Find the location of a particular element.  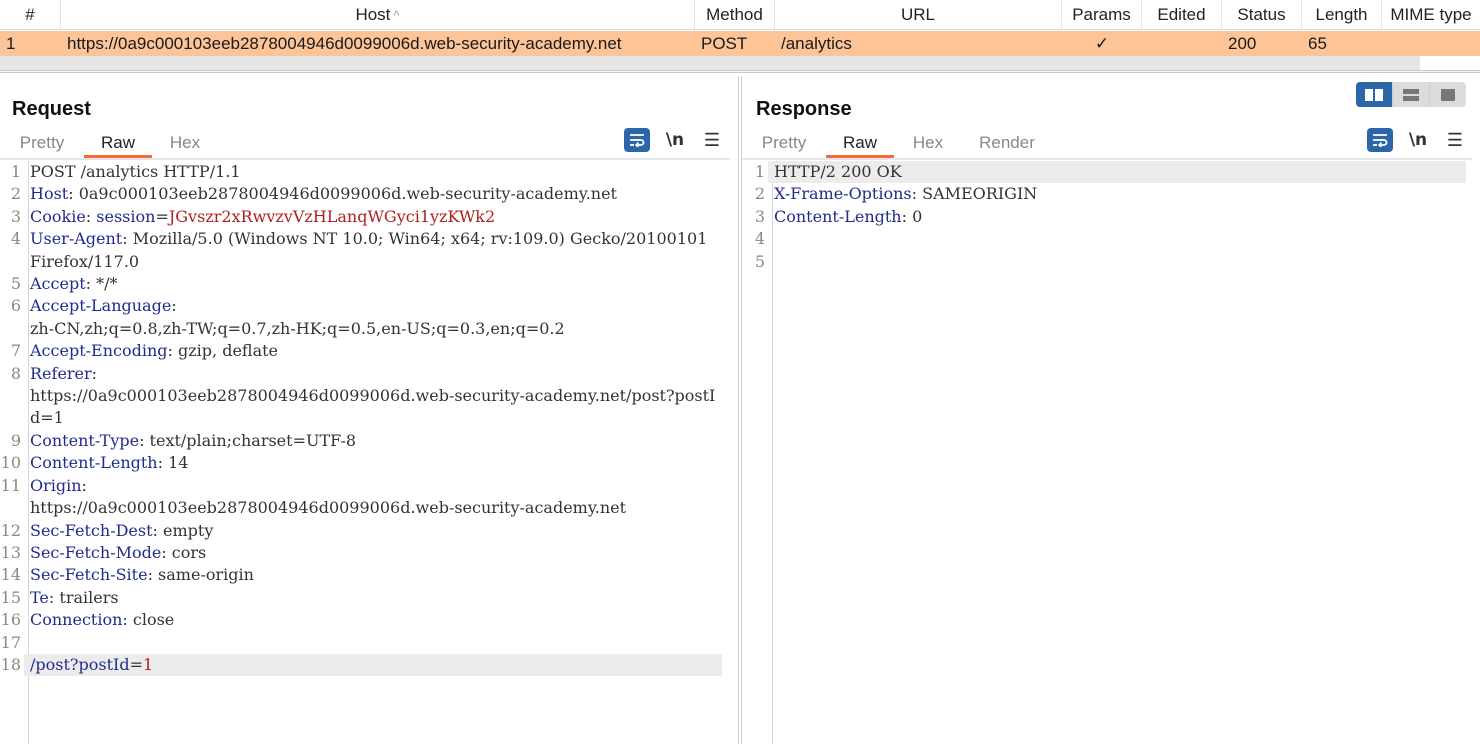

line-number: 17 is located at coordinates (10, 642).